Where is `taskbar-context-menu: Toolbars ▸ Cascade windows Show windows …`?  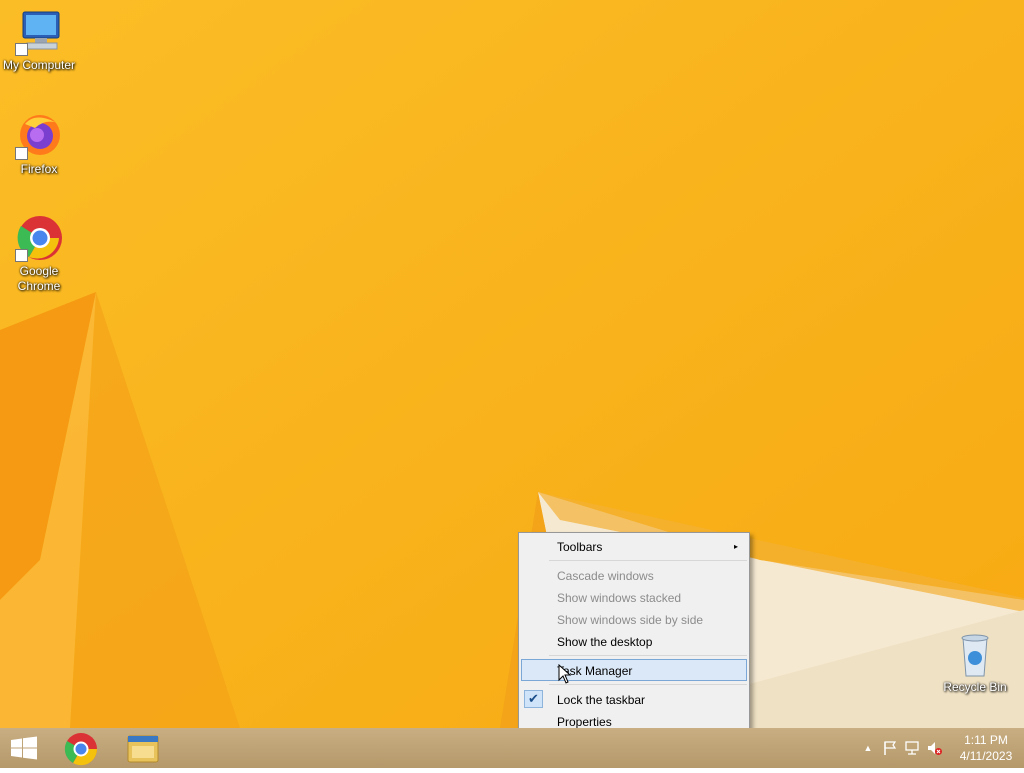
taskbar-context-menu: Toolbars ▸ Cascade windows Show windows … is located at coordinates (634, 630).